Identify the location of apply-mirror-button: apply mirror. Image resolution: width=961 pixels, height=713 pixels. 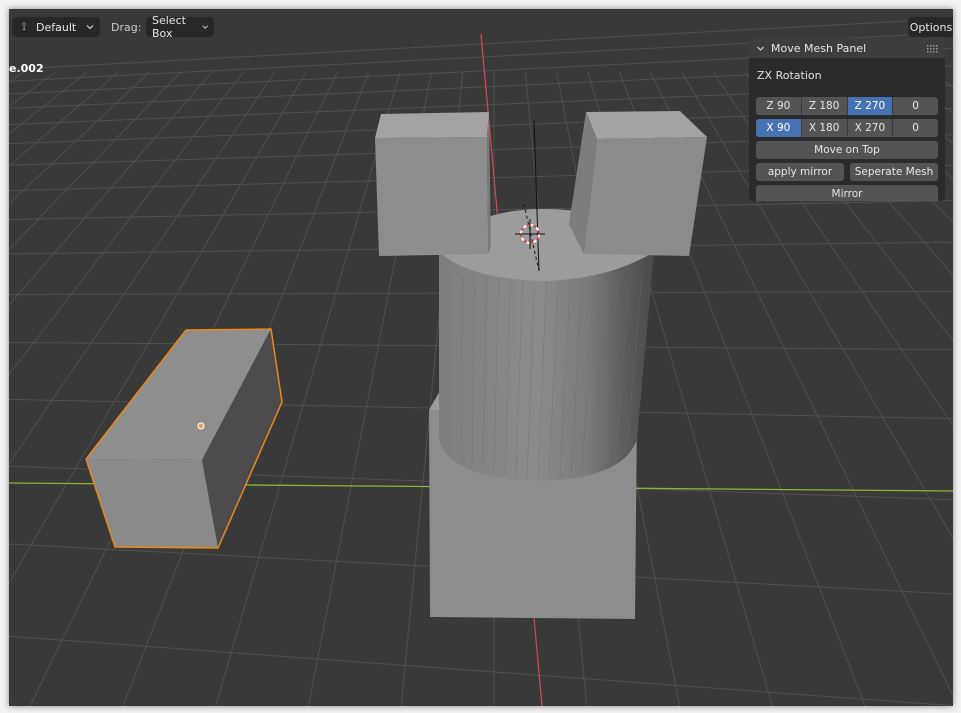
(800, 172).